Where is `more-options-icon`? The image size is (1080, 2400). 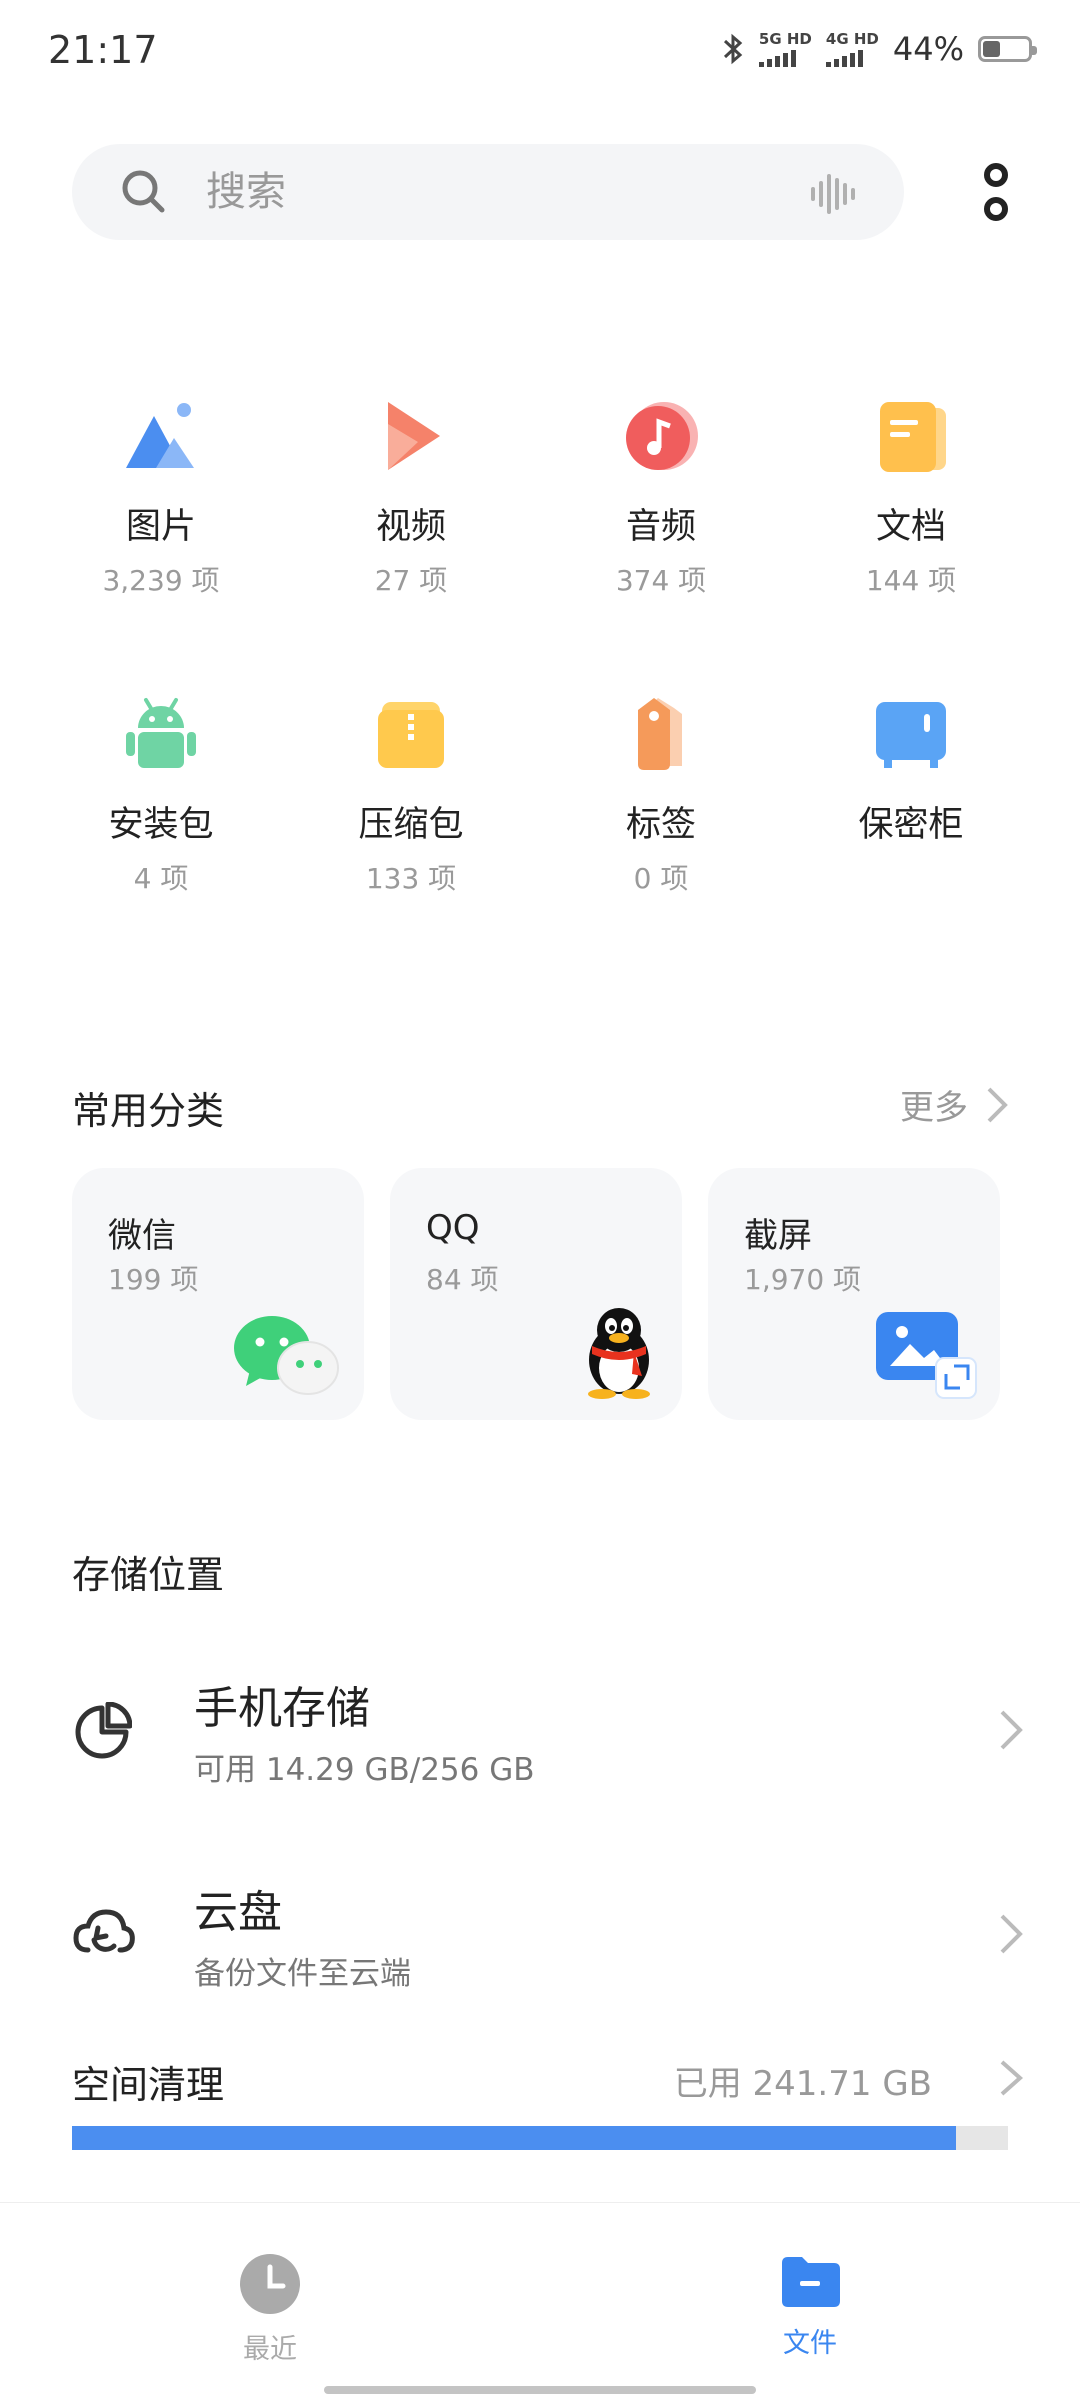
more-options-icon is located at coordinates (996, 192).